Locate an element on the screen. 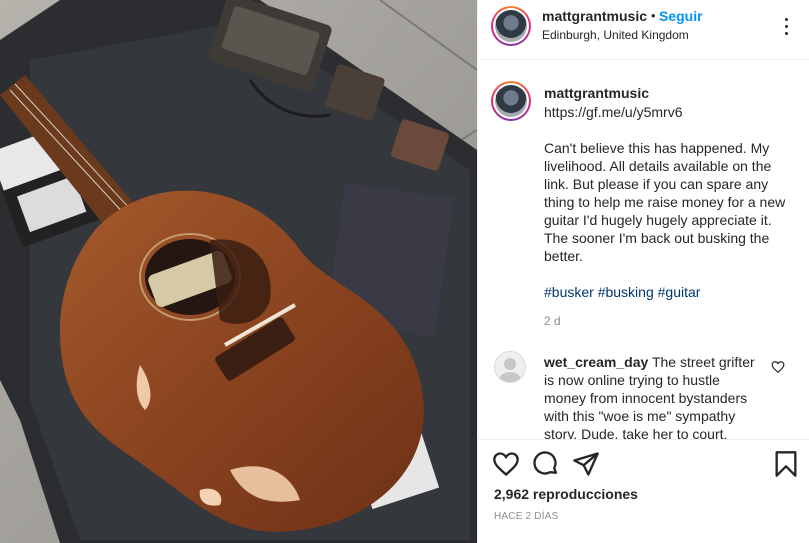 This screenshot has height=543, width=809. caption-time: 2 d is located at coordinates (552, 321).